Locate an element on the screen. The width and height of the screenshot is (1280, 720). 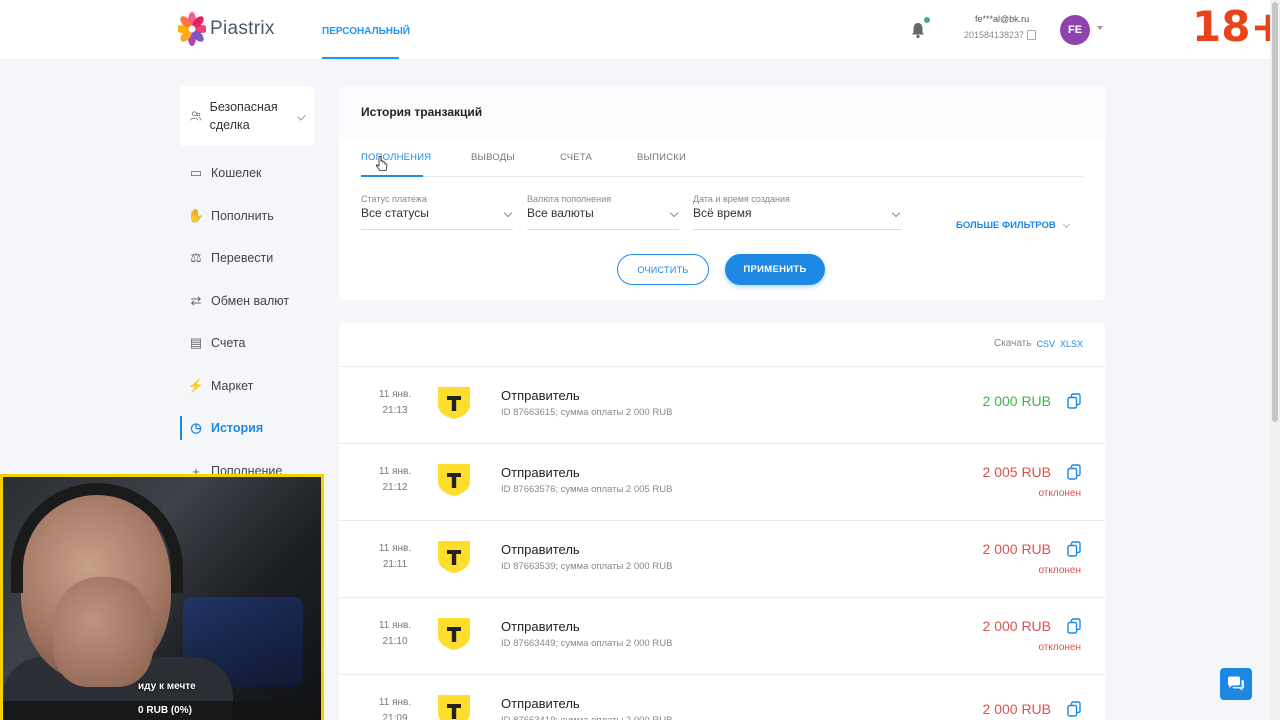
download-csv-link: CSV is located at coordinates (1045, 344).